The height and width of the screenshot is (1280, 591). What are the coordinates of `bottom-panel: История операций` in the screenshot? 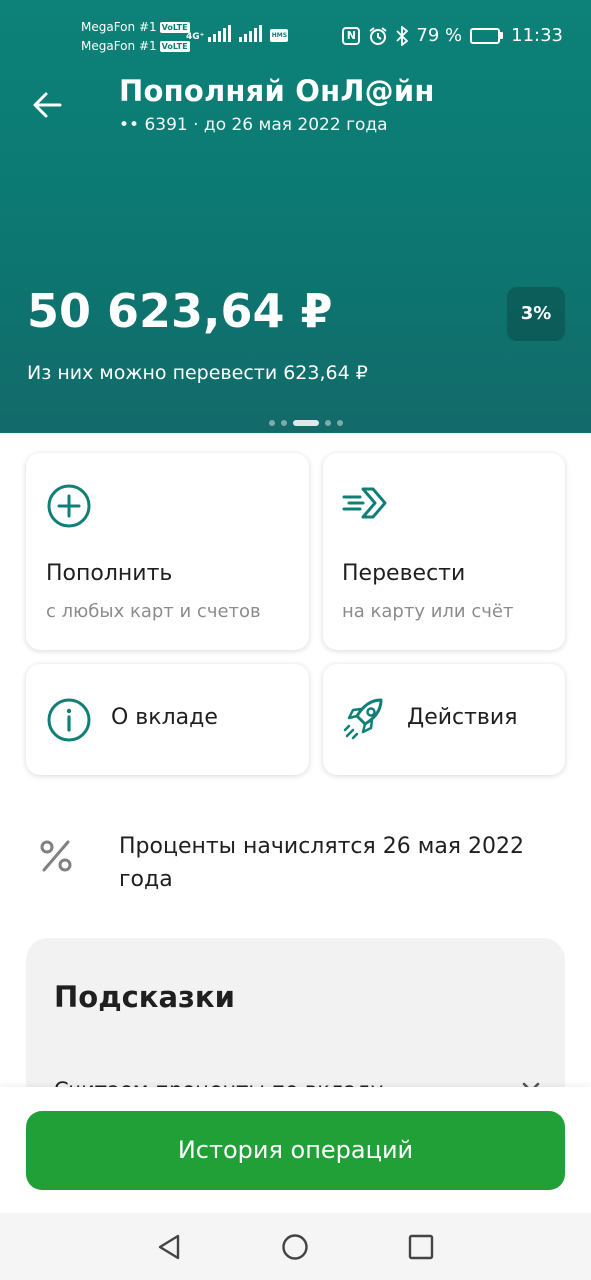 It's located at (295, 1150).